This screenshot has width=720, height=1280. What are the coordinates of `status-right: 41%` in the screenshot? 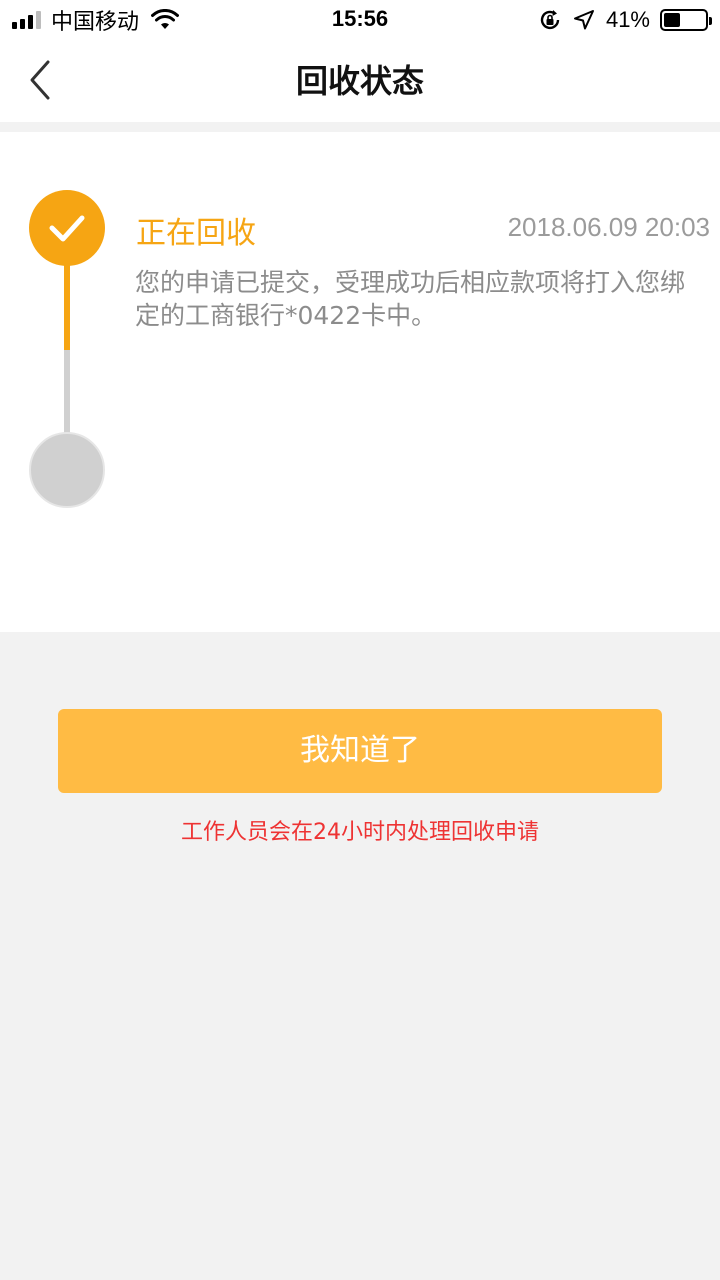 It's located at (625, 20).